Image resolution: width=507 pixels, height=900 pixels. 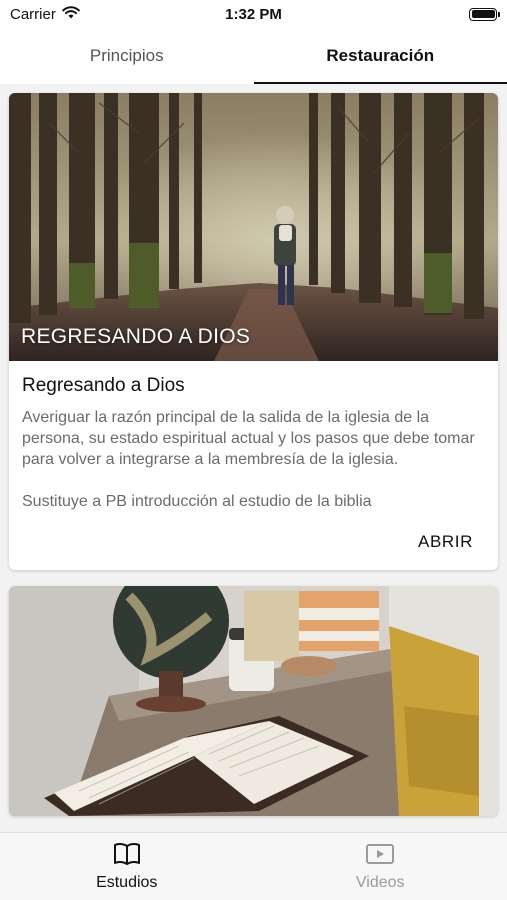 I want to click on card-title: Regresando a Dios, so click(x=103, y=385).